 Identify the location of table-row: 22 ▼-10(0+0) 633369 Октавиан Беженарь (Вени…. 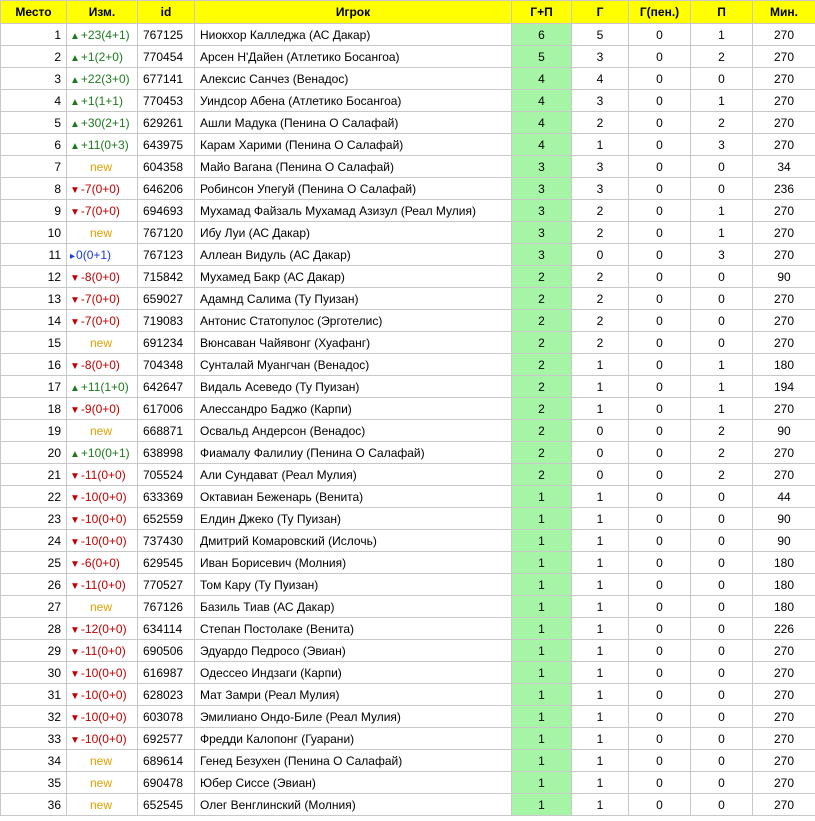
(407, 496).